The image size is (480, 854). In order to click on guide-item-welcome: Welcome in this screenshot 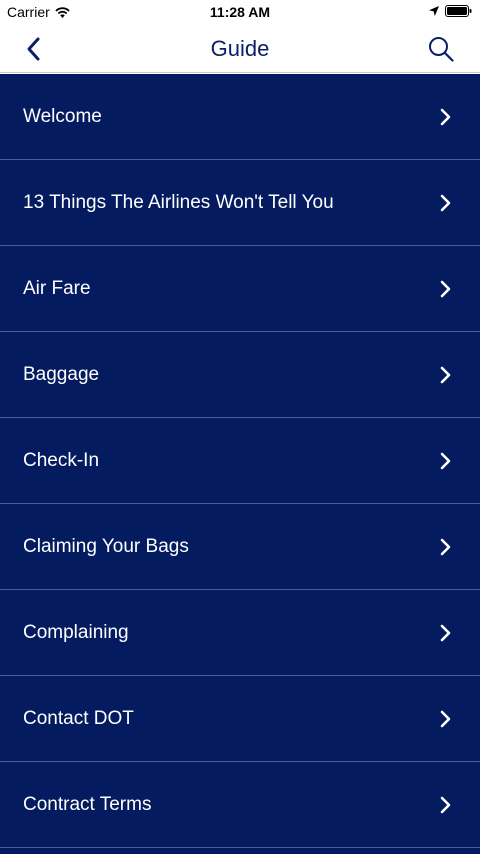, I will do `click(240, 117)`.